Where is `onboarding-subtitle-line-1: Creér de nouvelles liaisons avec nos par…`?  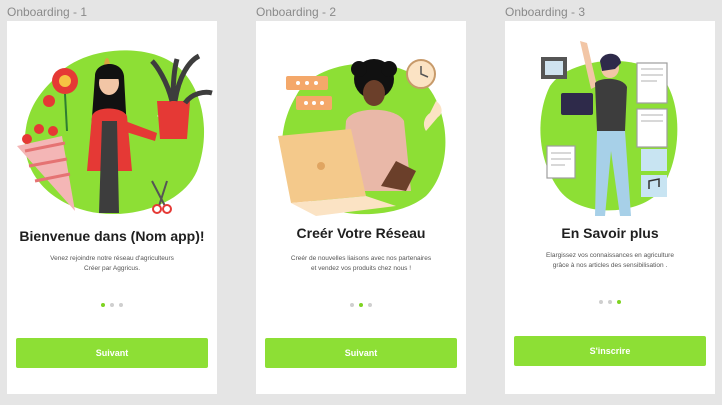
onboarding-subtitle-line-1: Creér de nouvelles liaisons avec nos par… is located at coordinates (361, 258).